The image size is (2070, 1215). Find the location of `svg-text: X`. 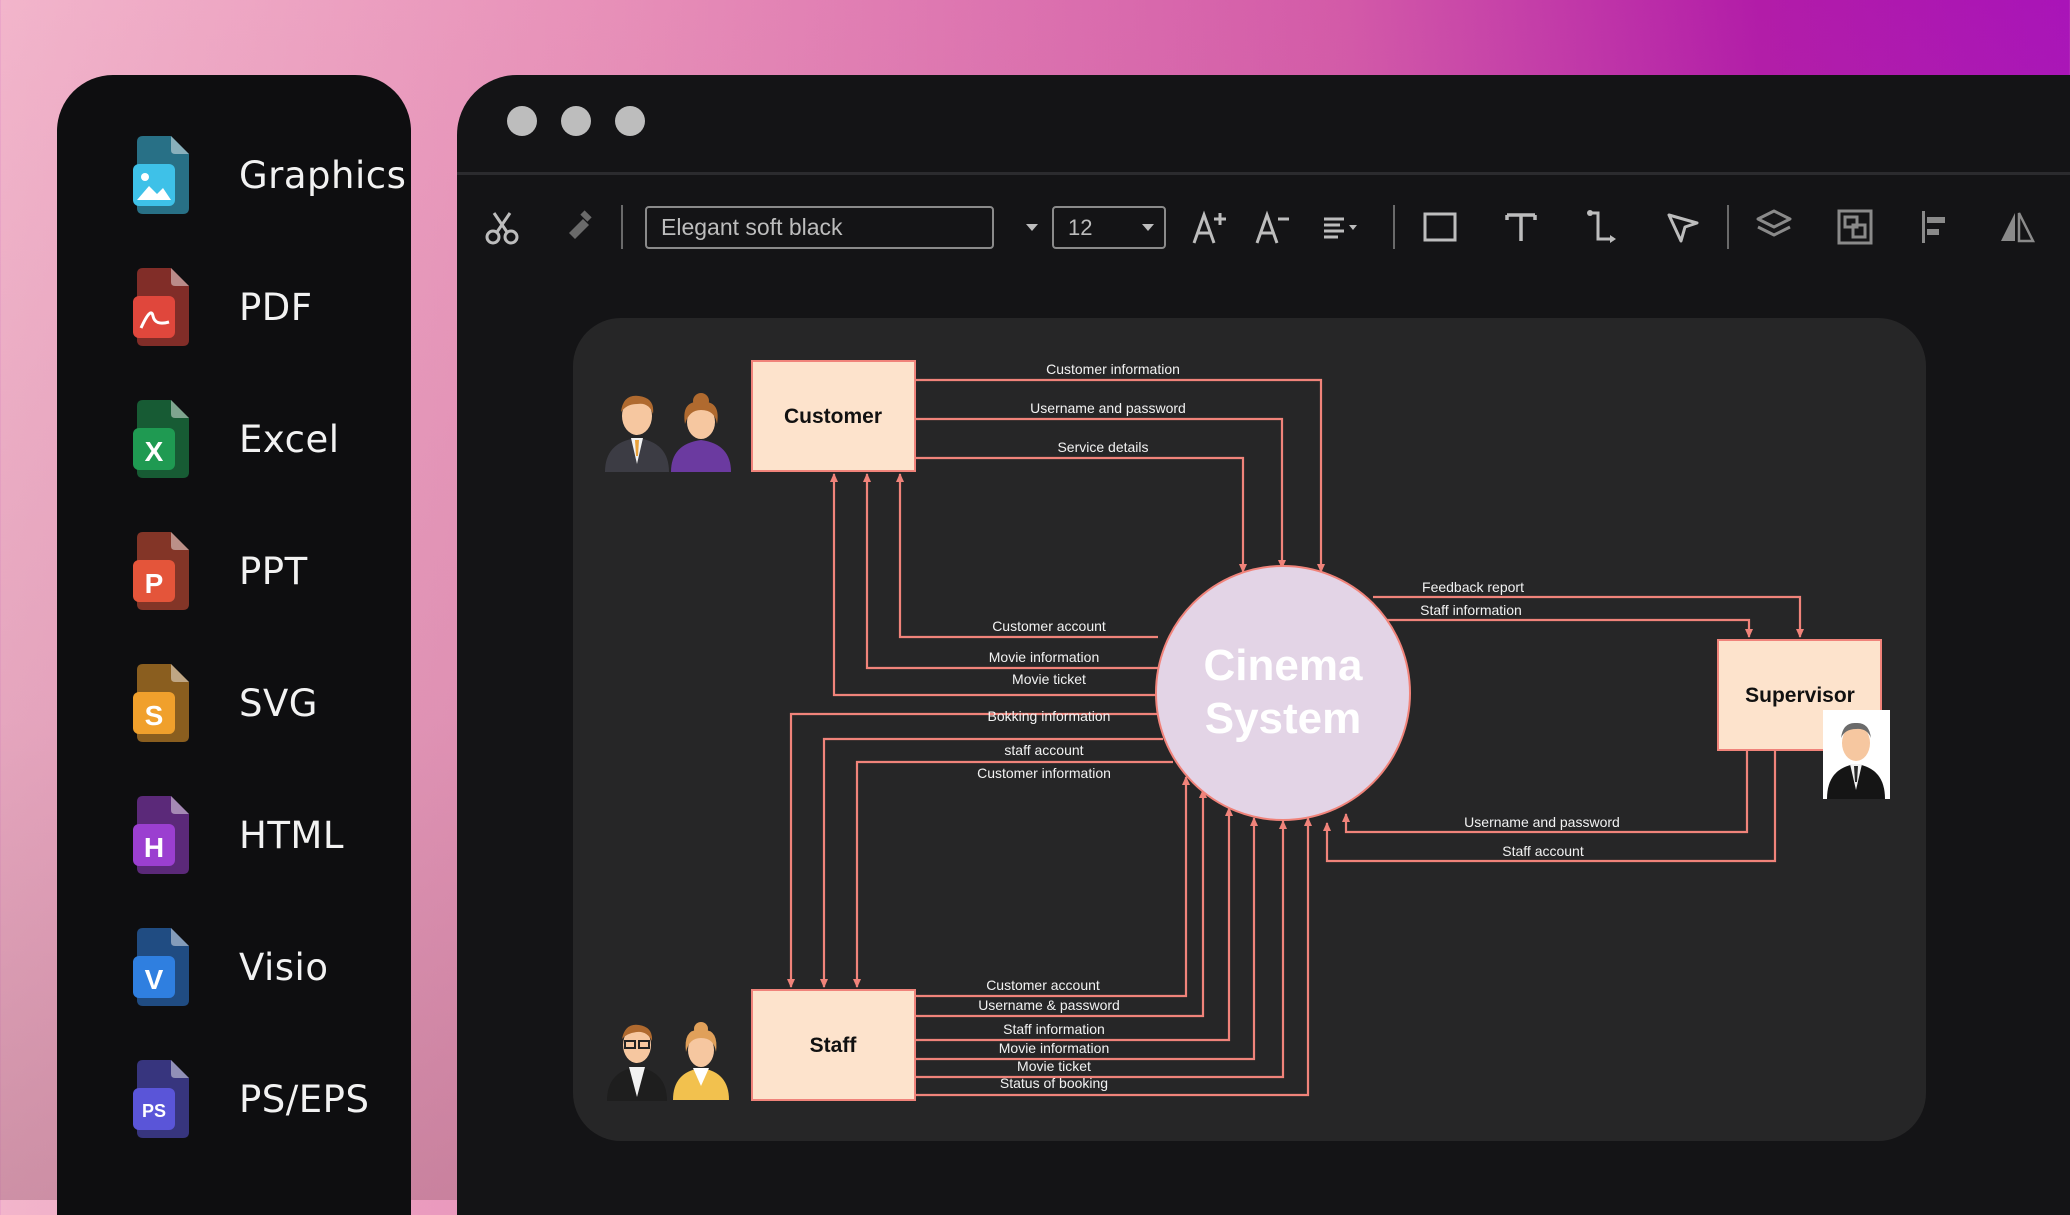

svg-text: X is located at coordinates (154, 451).